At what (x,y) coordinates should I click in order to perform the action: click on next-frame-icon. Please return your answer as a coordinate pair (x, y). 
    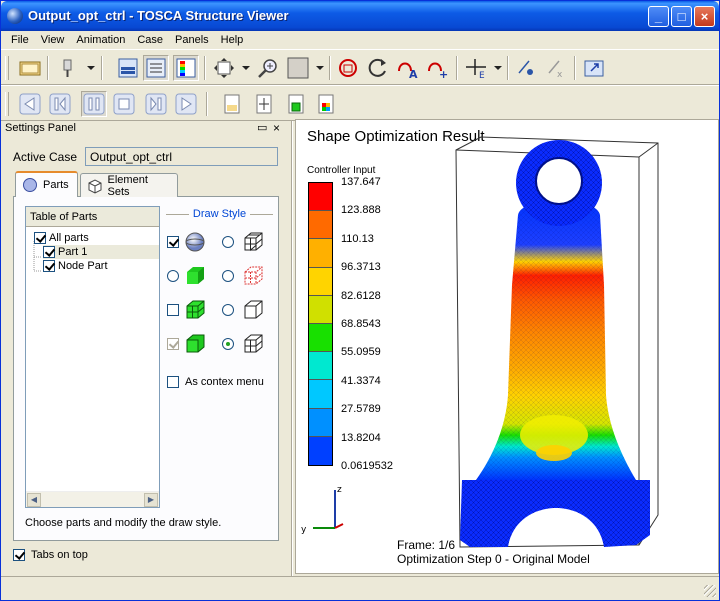
    Looking at the image, I should click on (156, 104).